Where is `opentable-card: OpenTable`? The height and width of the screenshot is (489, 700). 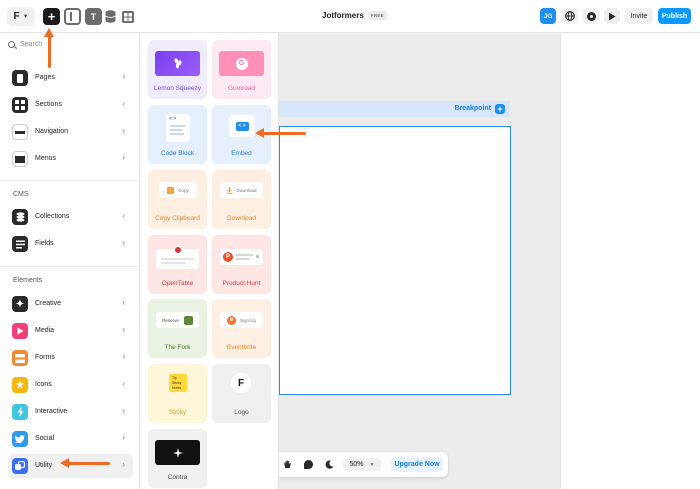
opentable-card: OpenTable is located at coordinates (177, 264).